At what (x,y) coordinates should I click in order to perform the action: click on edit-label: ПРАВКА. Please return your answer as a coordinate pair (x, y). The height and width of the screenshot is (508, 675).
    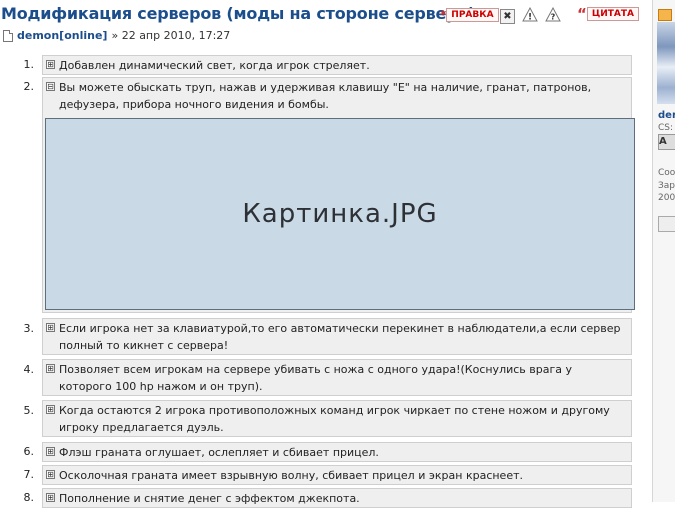
    Looking at the image, I should click on (472, 15).